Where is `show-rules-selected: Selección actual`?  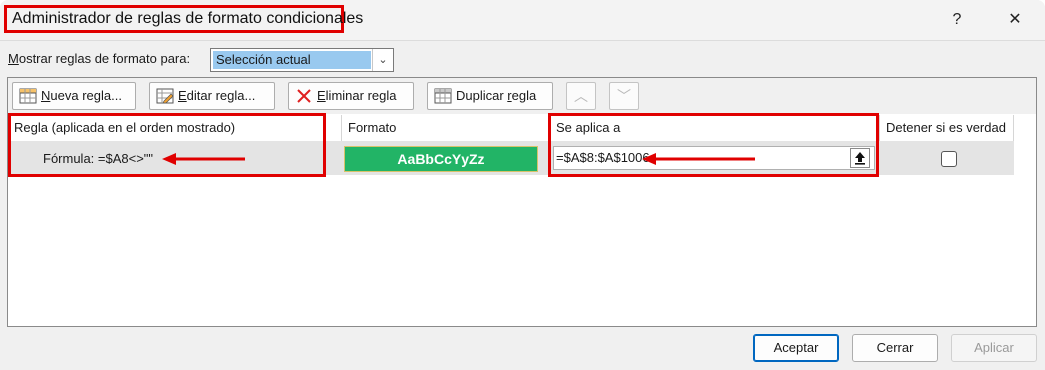
show-rules-selected: Selección actual is located at coordinates (292, 60).